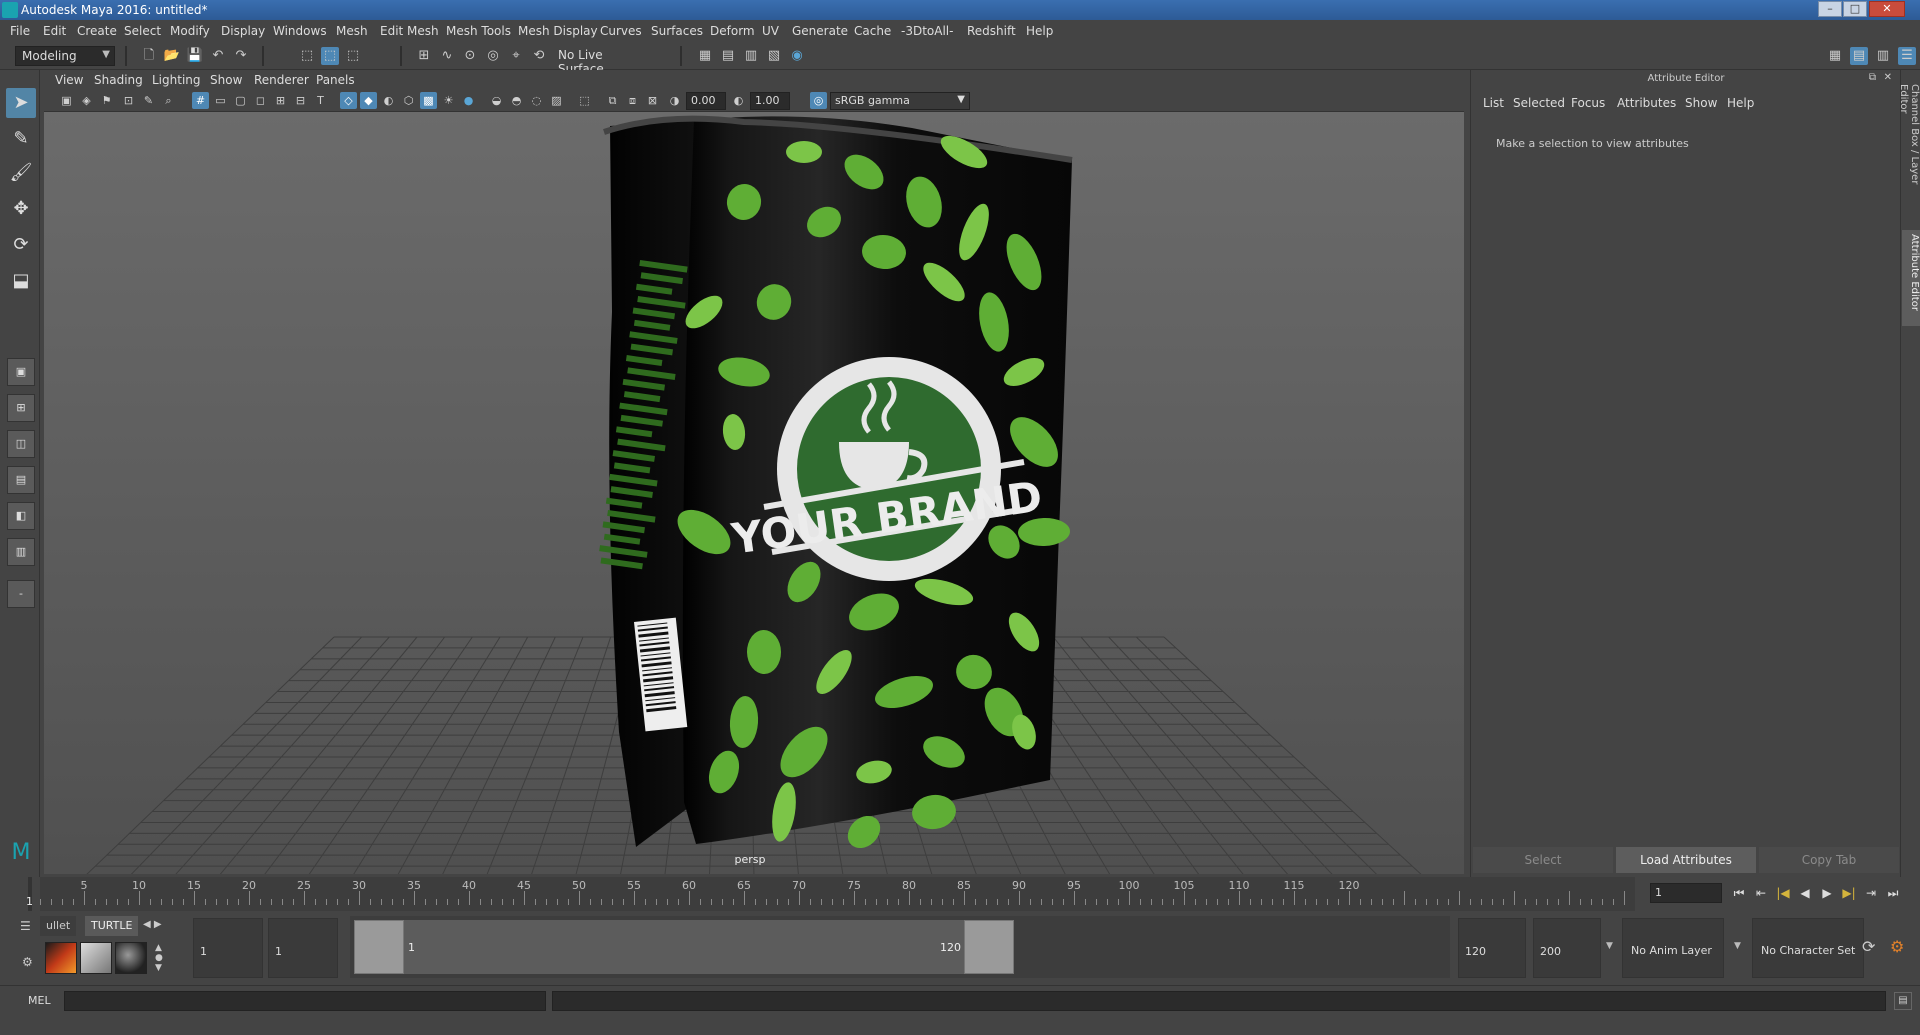  Describe the element at coordinates (1805, 893) in the screenshot. I see `play-backwards-button: ◀` at that location.